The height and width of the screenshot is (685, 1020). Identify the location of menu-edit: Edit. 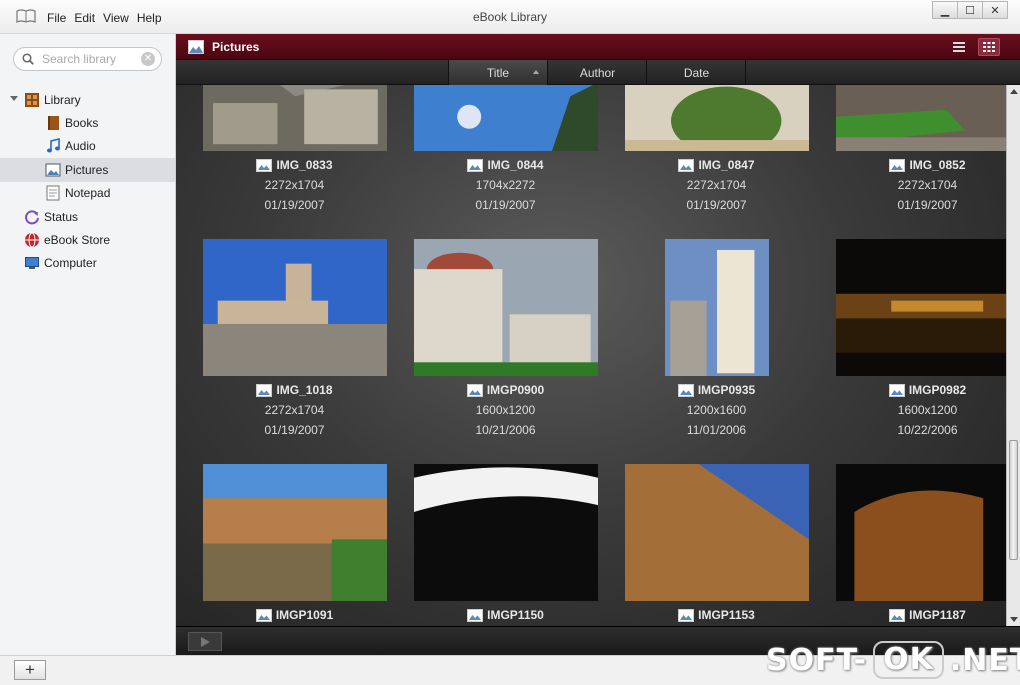
(84, 18).